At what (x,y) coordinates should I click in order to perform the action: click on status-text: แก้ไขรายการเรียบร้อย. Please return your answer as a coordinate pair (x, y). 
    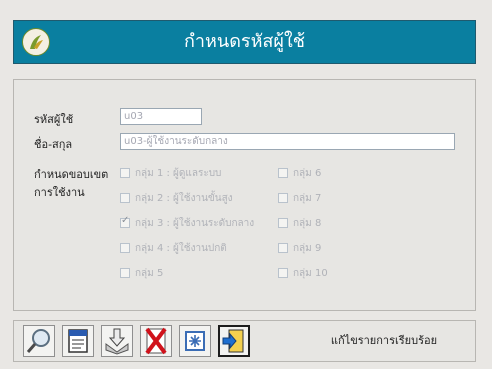
    Looking at the image, I should click on (384, 340).